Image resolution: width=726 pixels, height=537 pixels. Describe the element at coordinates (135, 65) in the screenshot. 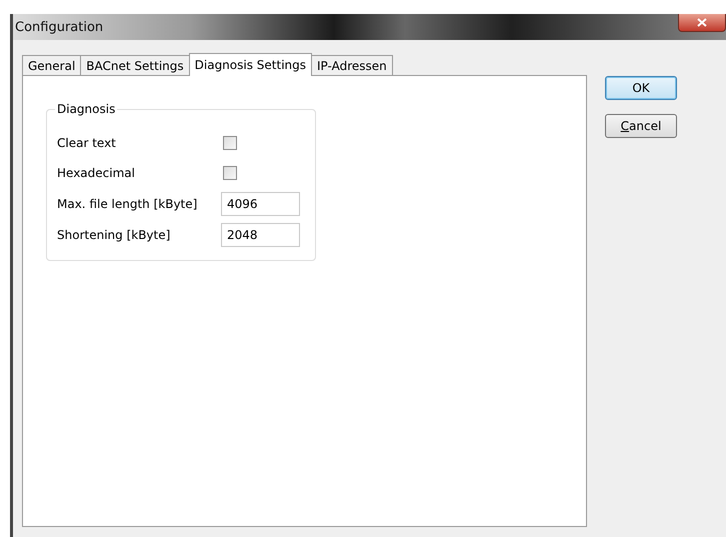

I see `tab: BACnet Settings` at that location.